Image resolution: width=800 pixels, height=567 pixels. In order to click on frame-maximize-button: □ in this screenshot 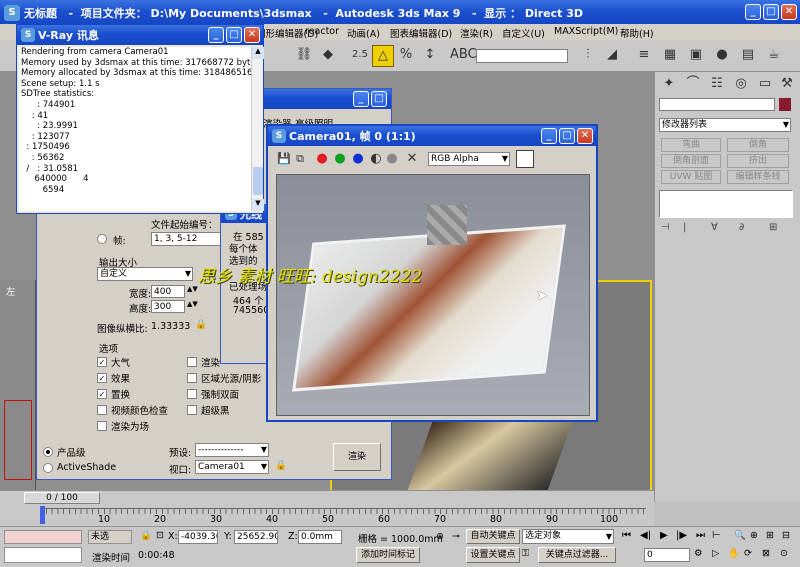, I will do `click(567, 136)`.